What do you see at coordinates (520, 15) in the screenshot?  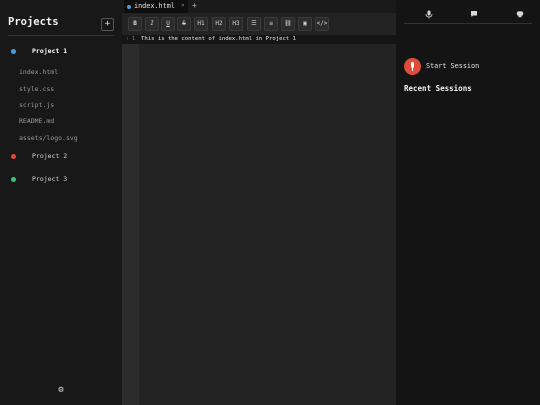 I see `brain-icon` at bounding box center [520, 15].